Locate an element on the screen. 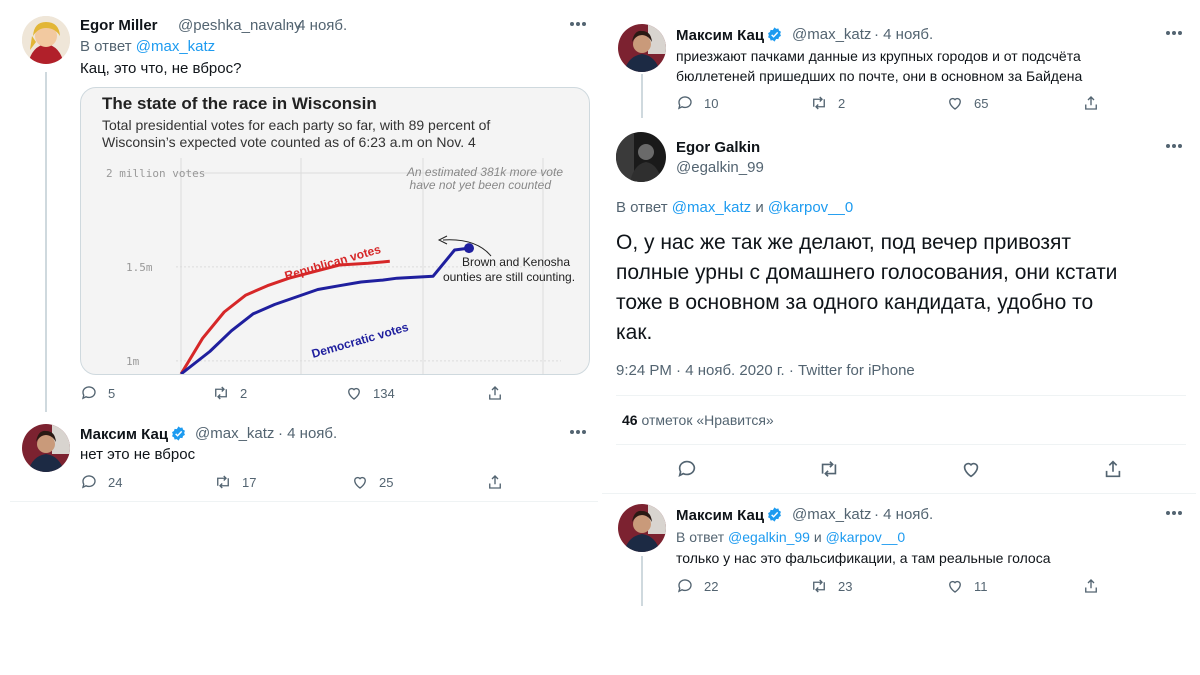 This screenshot has height=675, width=1200. retweet-button is located at coordinates (829, 469).